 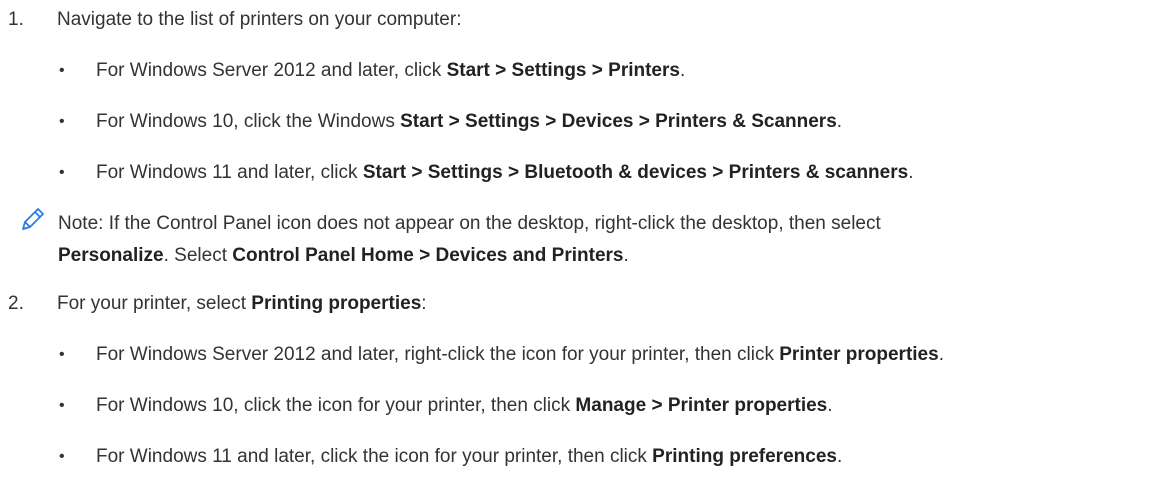 I want to click on menu-path: Start > Settings > Printers, so click(x=563, y=70).